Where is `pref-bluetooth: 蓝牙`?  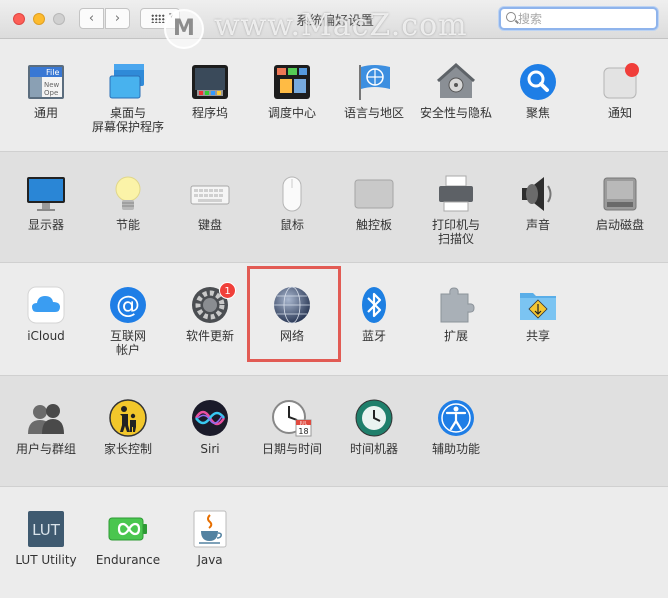
pref-bluetooth: 蓝牙 is located at coordinates (374, 314).